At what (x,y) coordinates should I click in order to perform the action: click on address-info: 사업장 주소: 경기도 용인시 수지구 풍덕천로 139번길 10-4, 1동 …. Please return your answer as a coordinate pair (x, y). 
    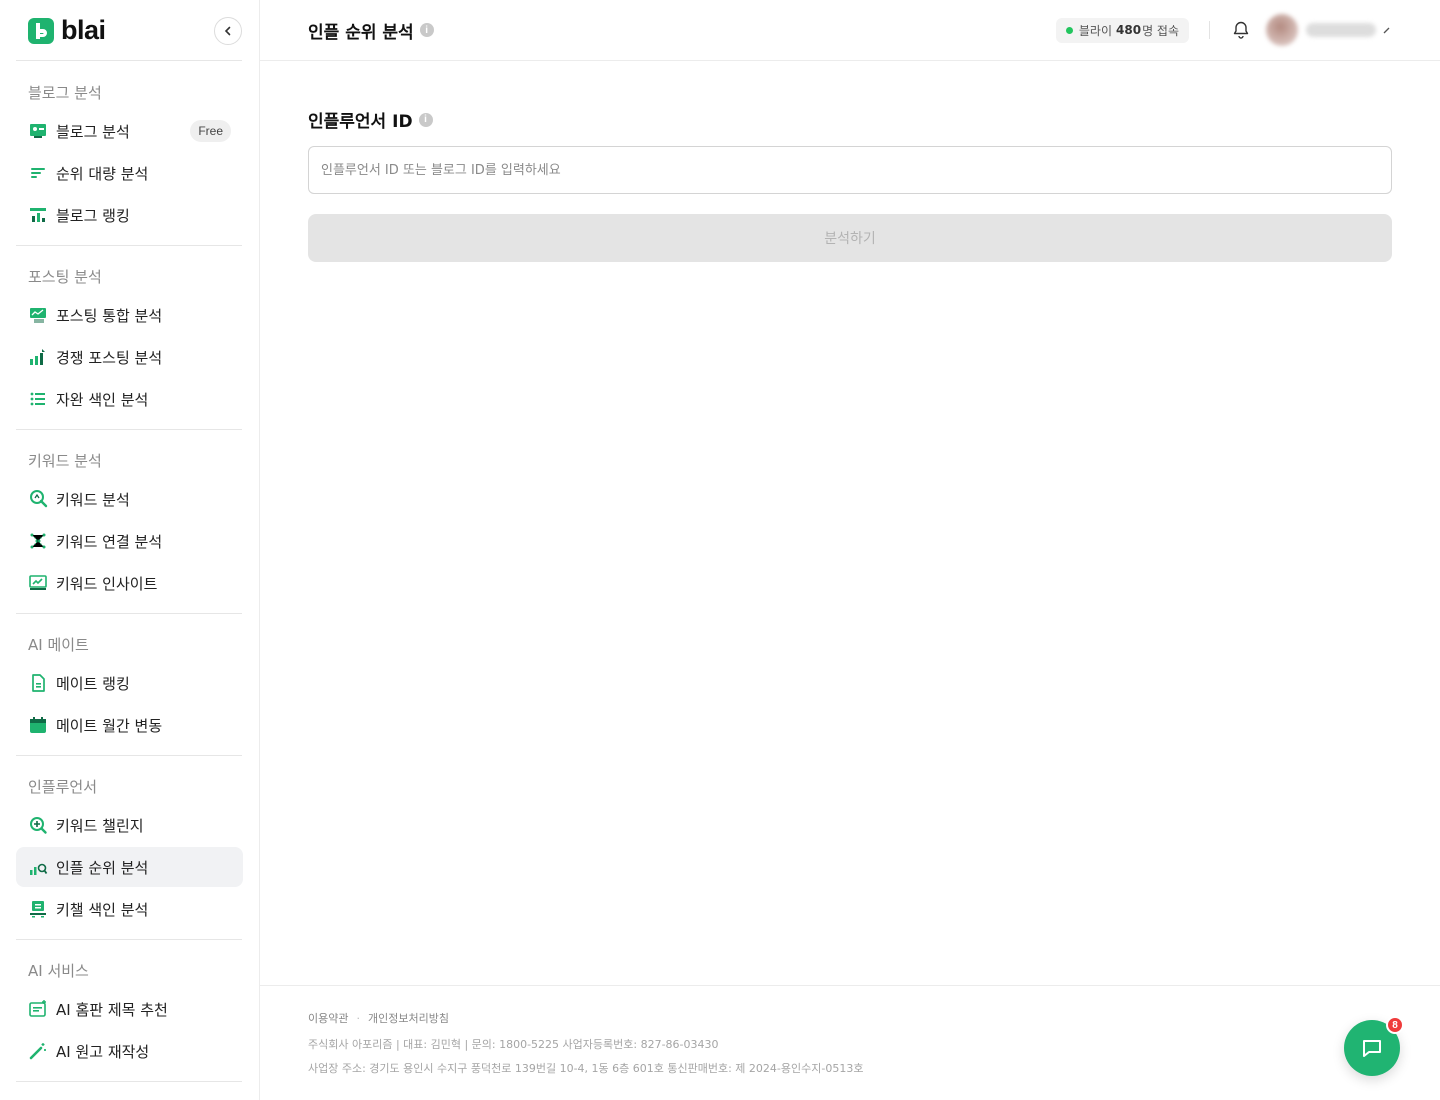
    Looking at the image, I should click on (586, 1068).